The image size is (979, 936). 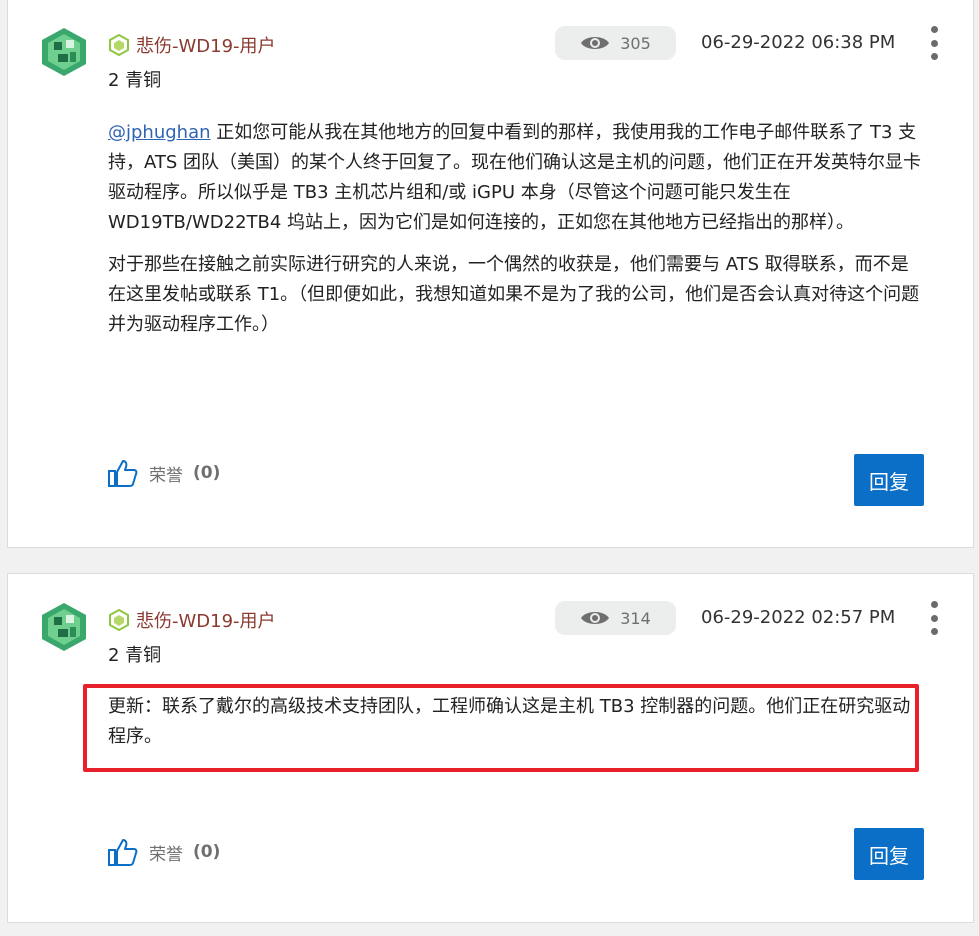 What do you see at coordinates (635, 43) in the screenshot?
I see `view-count: 305` at bounding box center [635, 43].